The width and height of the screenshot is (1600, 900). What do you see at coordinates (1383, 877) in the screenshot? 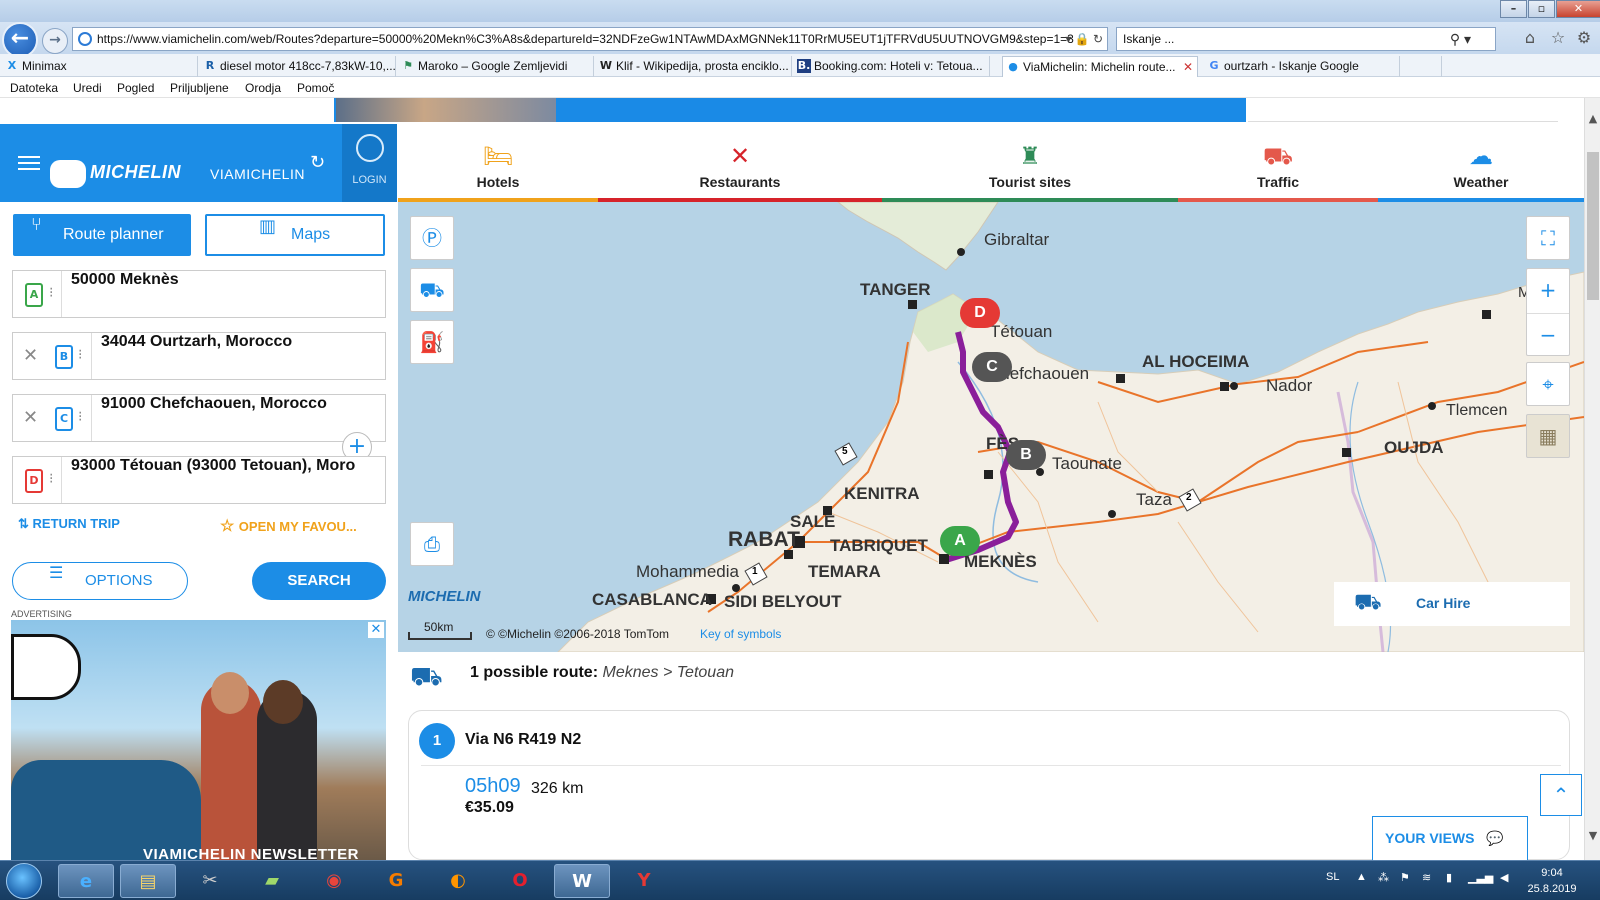
I see `tray-network-icon: ⁂` at bounding box center [1383, 877].